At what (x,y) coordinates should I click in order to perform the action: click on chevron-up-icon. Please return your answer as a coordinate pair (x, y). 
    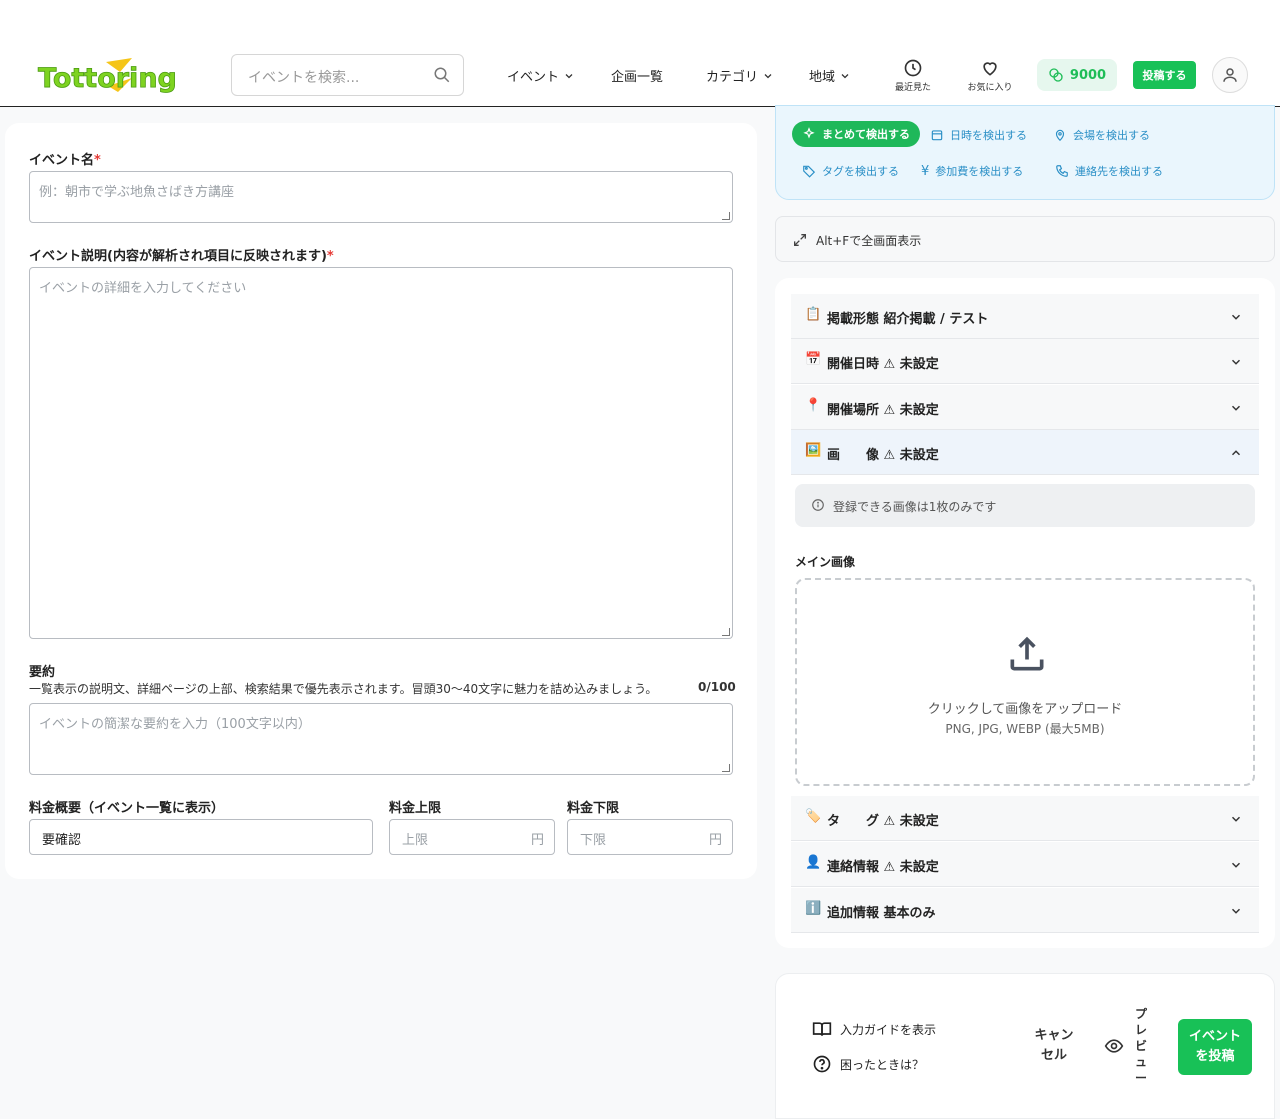
    Looking at the image, I should click on (1236, 453).